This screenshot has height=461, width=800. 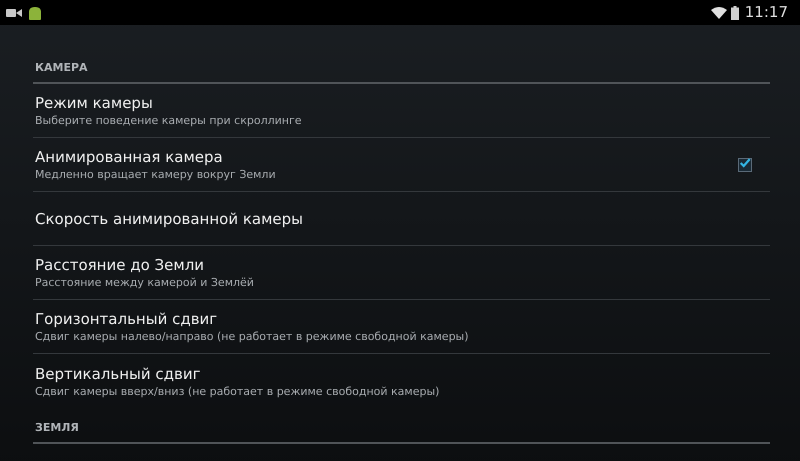 What do you see at coordinates (14, 13) in the screenshot?
I see `video-camera-icon` at bounding box center [14, 13].